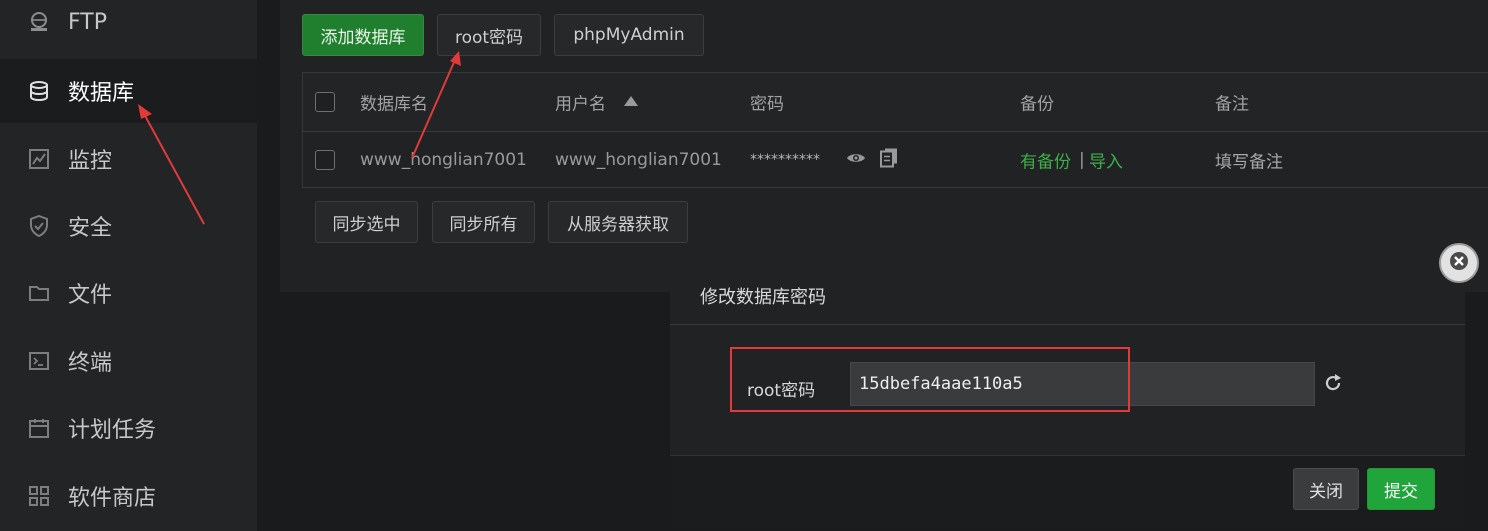 This screenshot has height=531, width=1488. What do you see at coordinates (325, 159) in the screenshot?
I see `row-checkbox` at bounding box center [325, 159].